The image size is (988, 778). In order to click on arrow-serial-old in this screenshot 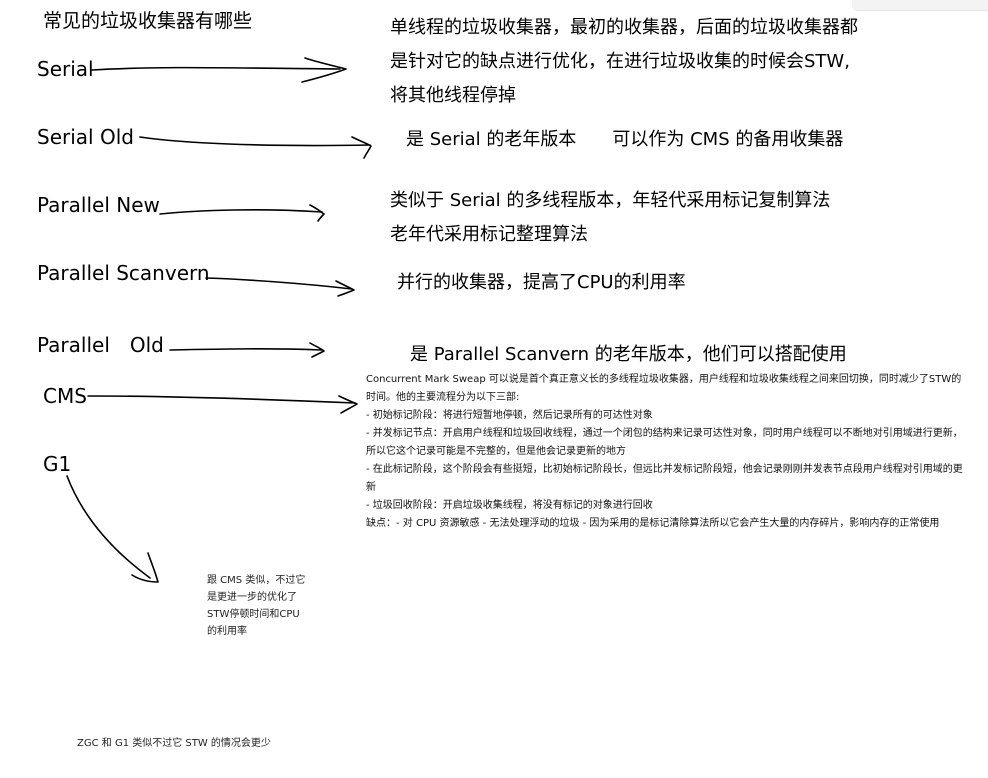, I will do `click(255, 147)`.